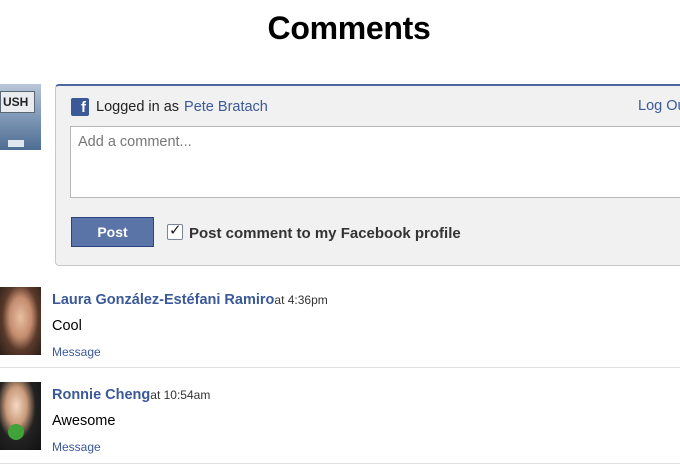  What do you see at coordinates (659, 106) in the screenshot?
I see `logout-link: Log Out` at bounding box center [659, 106].